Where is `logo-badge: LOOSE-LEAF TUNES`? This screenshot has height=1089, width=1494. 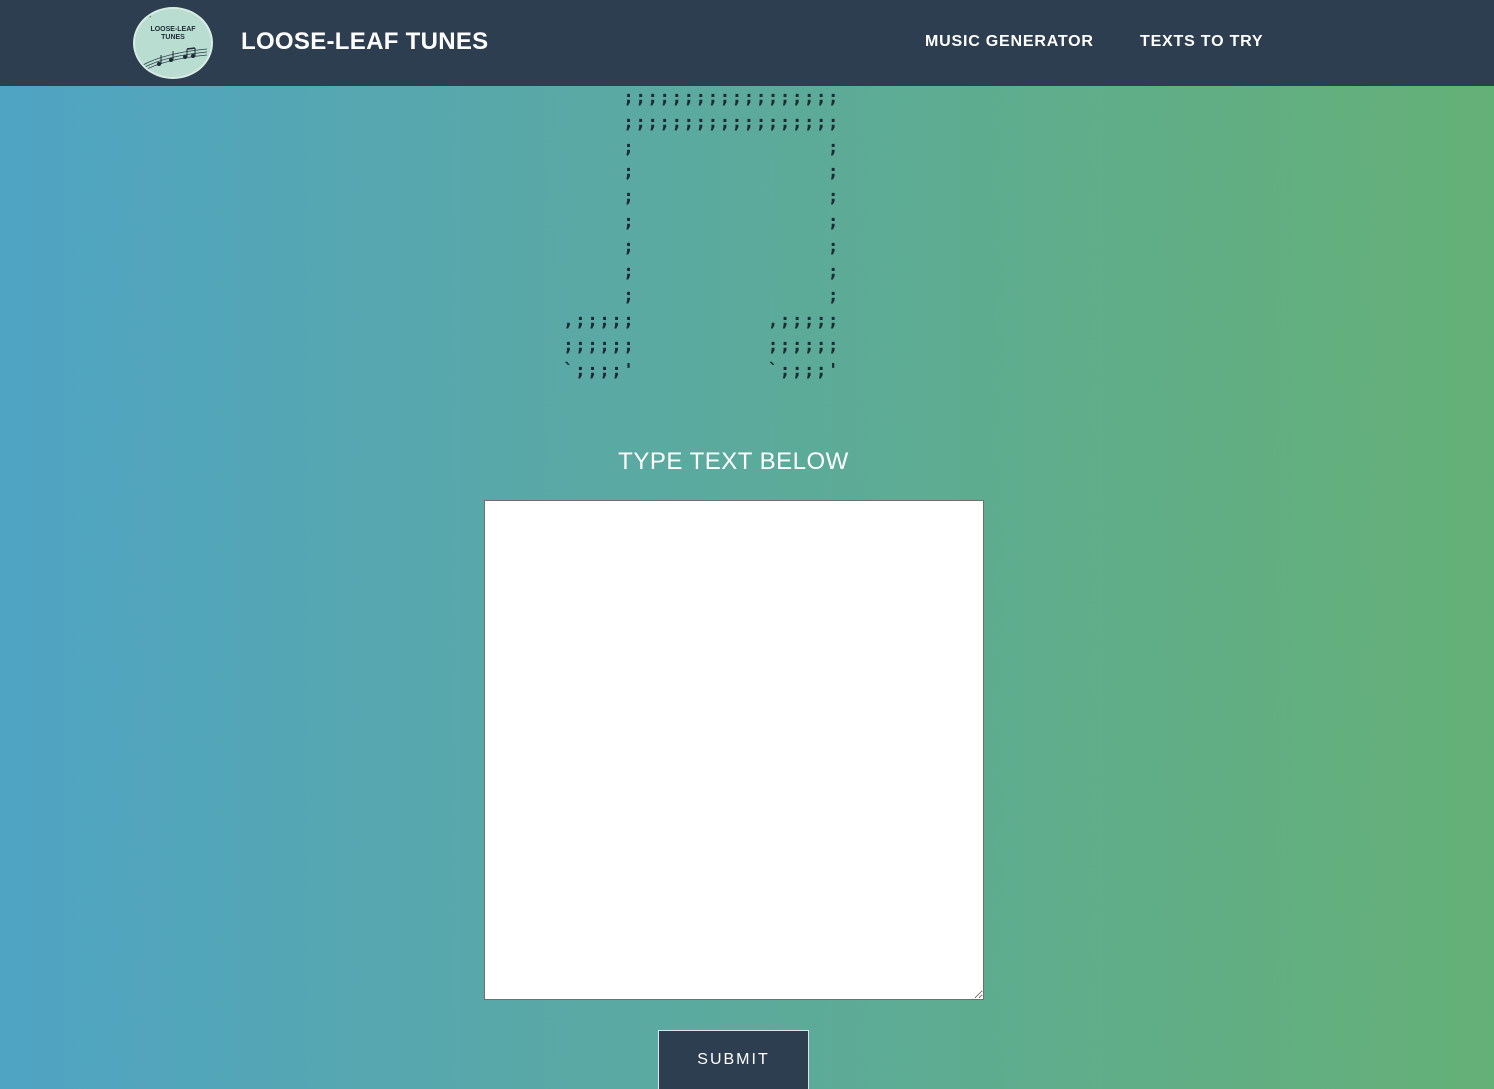 logo-badge: LOOSE-LEAF TUNES is located at coordinates (173, 43).